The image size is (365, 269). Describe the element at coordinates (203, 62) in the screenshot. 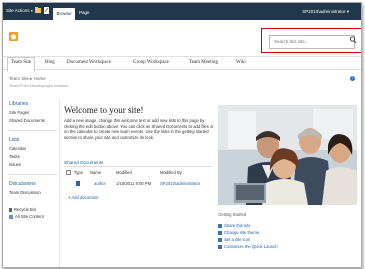

I see `nav-team-meeting: Team Meeting` at that location.